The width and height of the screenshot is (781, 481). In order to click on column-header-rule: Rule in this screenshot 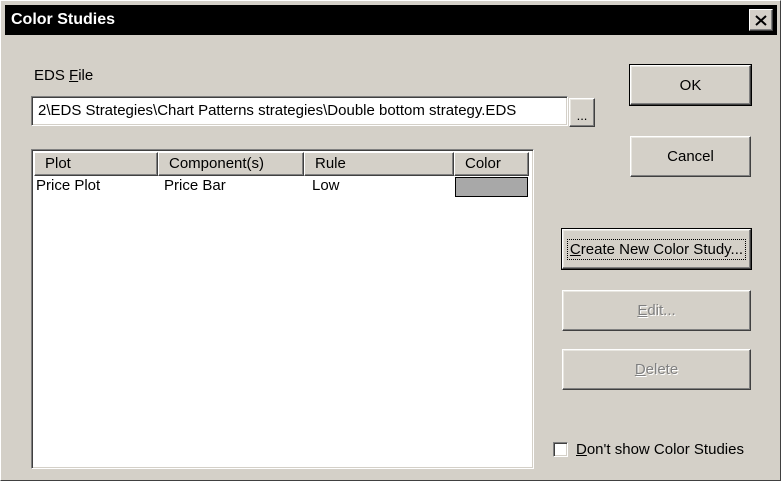, I will do `click(379, 164)`.